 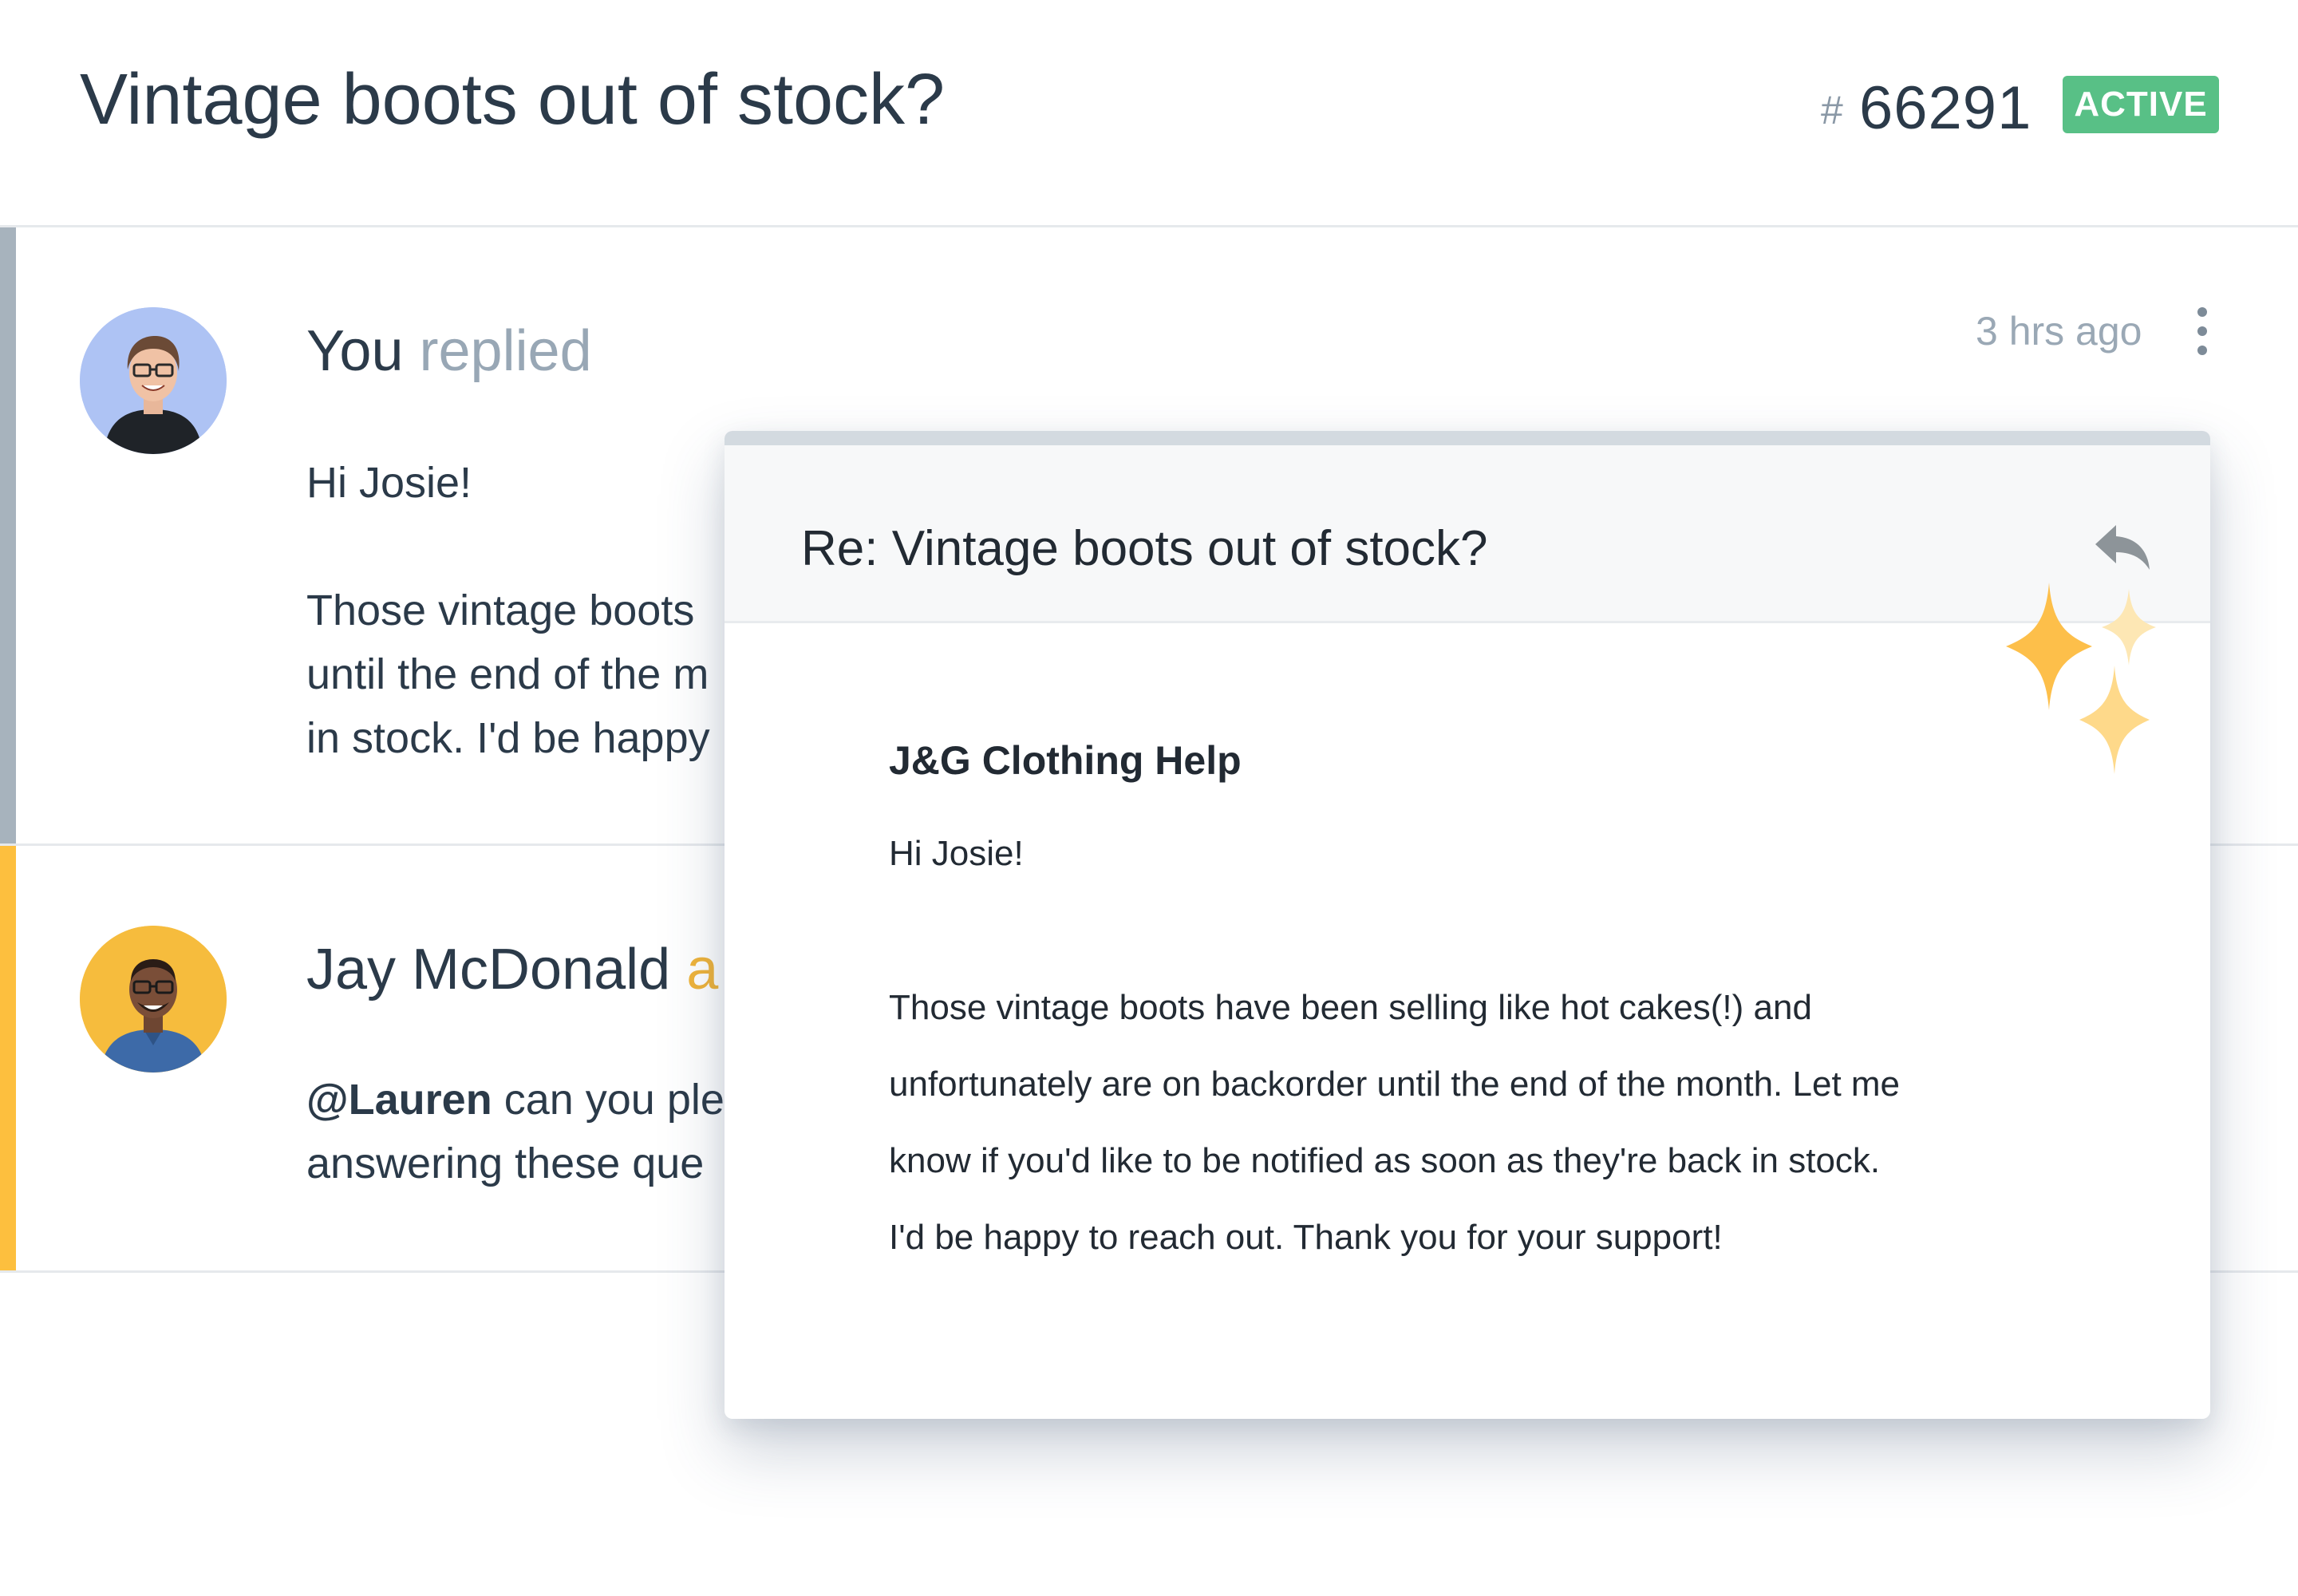 What do you see at coordinates (498, 351) in the screenshot?
I see `author-action: replied` at bounding box center [498, 351].